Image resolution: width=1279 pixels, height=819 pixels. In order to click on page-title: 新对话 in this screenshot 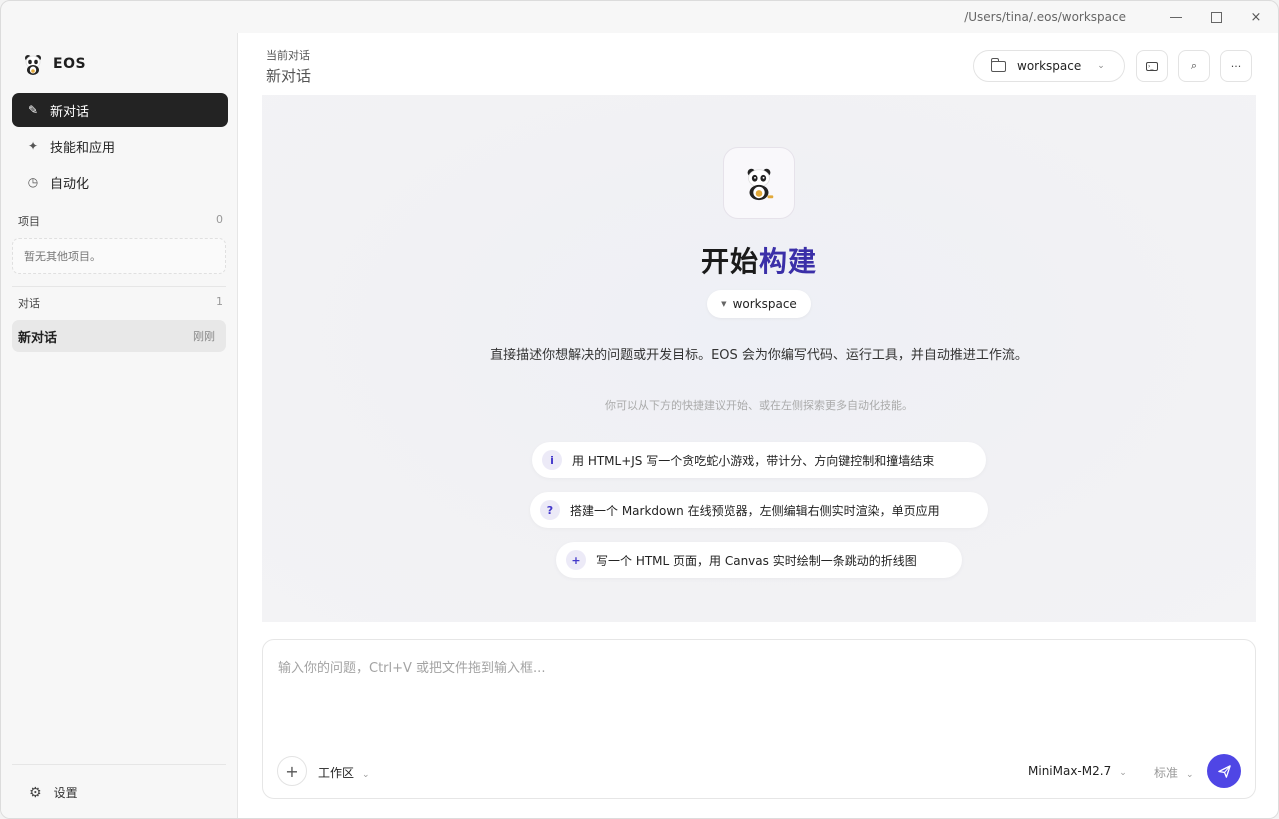, I will do `click(289, 76)`.